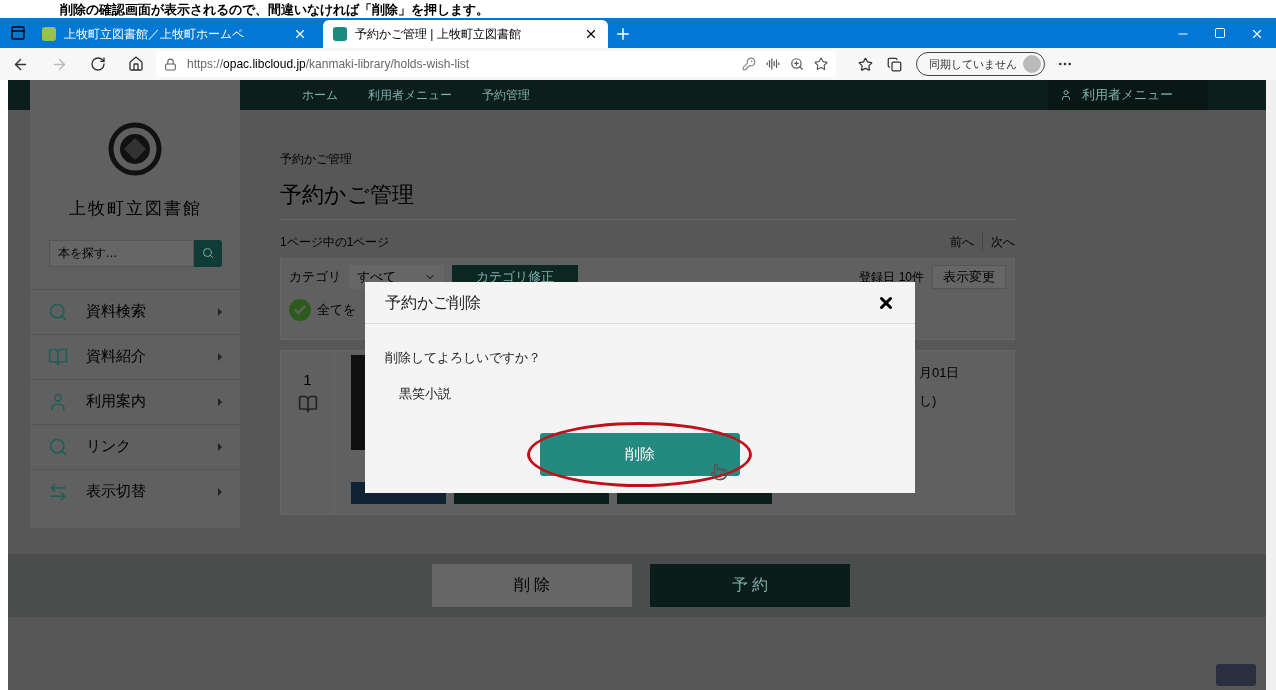  I want to click on search-button, so click(207, 253).